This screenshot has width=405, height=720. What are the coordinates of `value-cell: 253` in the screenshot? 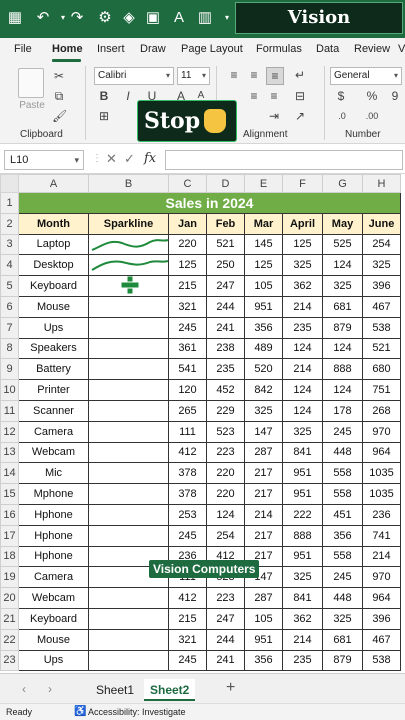 It's located at (187, 514).